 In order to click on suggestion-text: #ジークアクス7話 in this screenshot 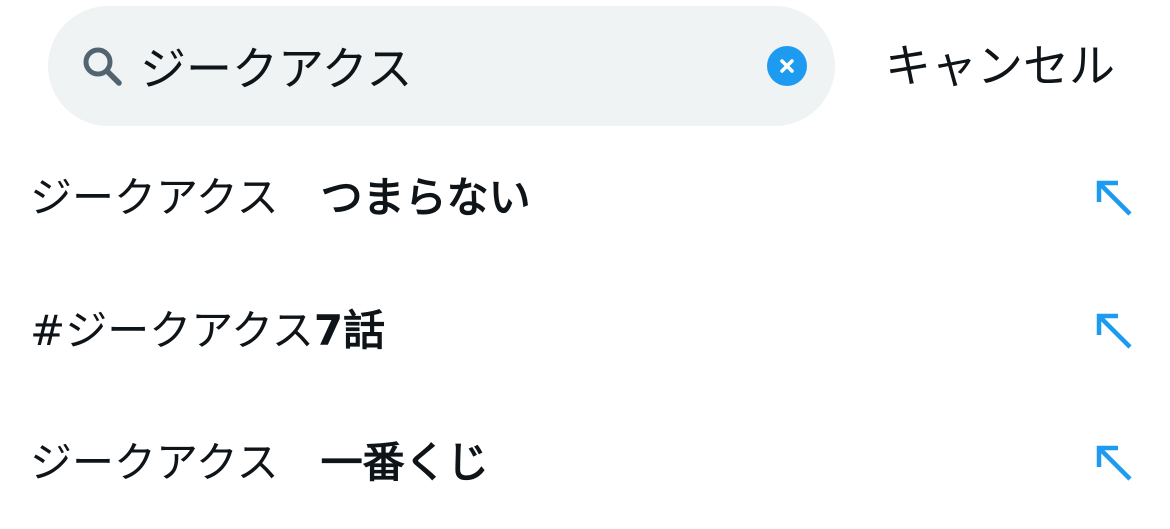, I will do `click(207, 331)`.